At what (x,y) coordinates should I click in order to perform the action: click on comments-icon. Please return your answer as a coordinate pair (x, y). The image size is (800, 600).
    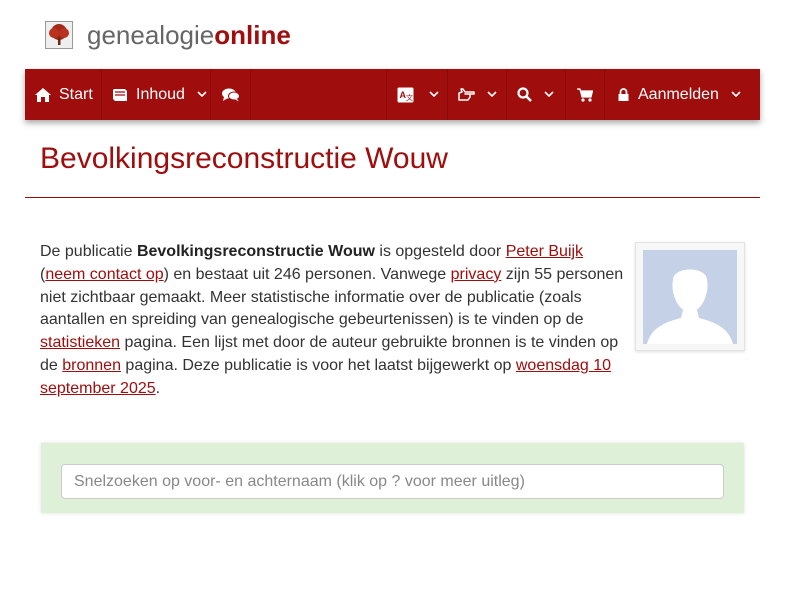
    Looking at the image, I should click on (230, 95).